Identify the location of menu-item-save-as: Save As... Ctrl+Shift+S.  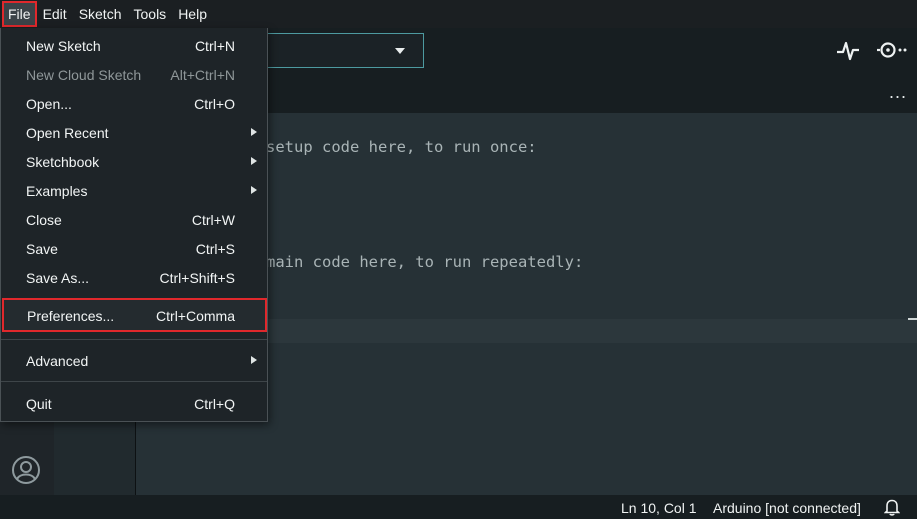
(134, 277).